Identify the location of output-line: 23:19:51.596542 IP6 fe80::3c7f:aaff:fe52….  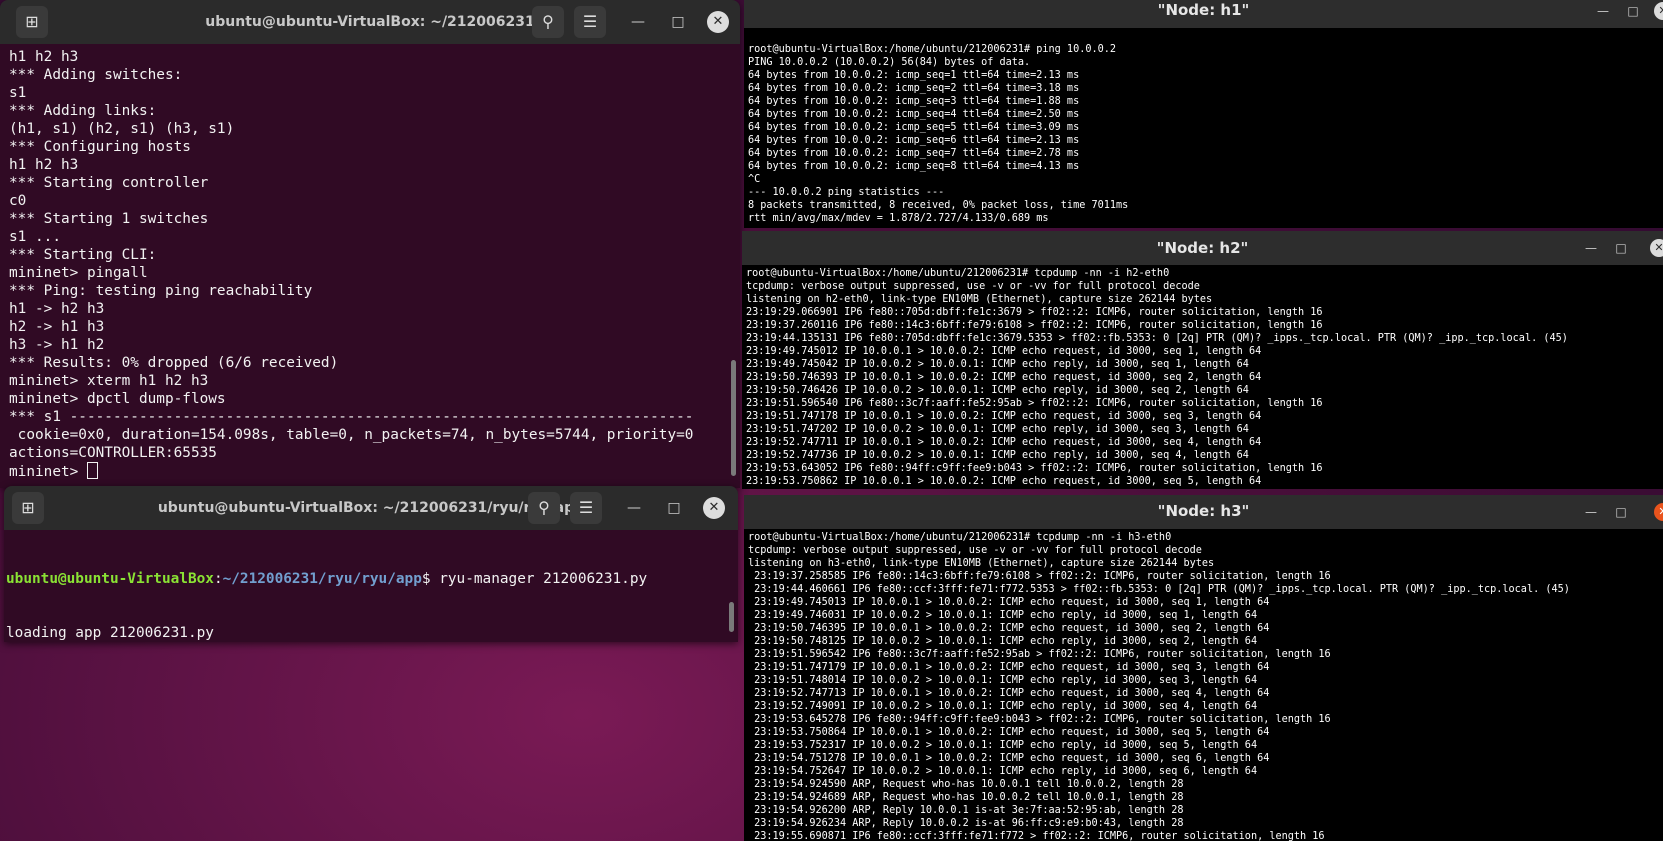
(1039, 654).